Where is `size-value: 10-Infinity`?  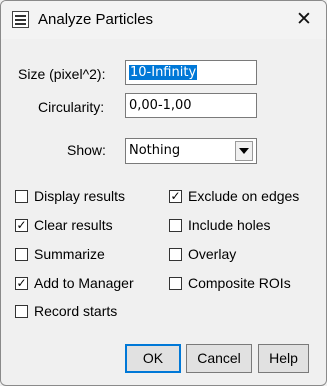
size-value: 10-Infinity is located at coordinates (163, 72).